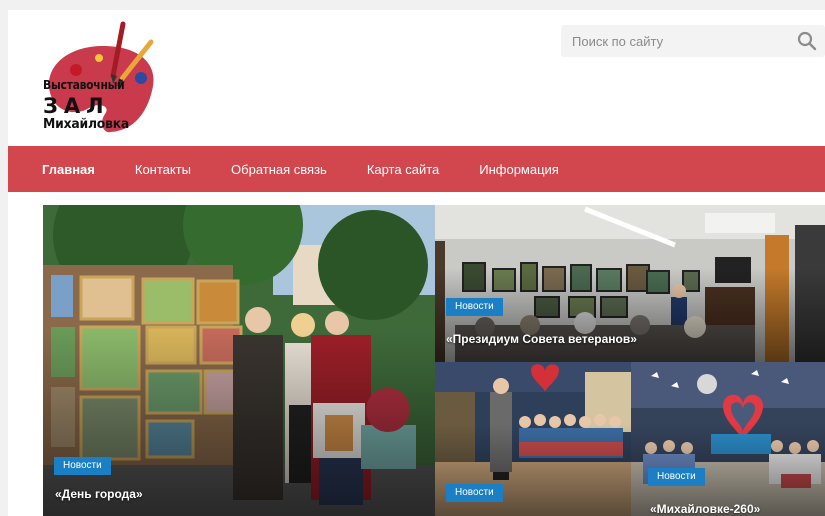 Image resolution: width=825 pixels, height=516 pixels. What do you see at coordinates (82, 466) in the screenshot?
I see `news-badge-1: Новости` at bounding box center [82, 466].